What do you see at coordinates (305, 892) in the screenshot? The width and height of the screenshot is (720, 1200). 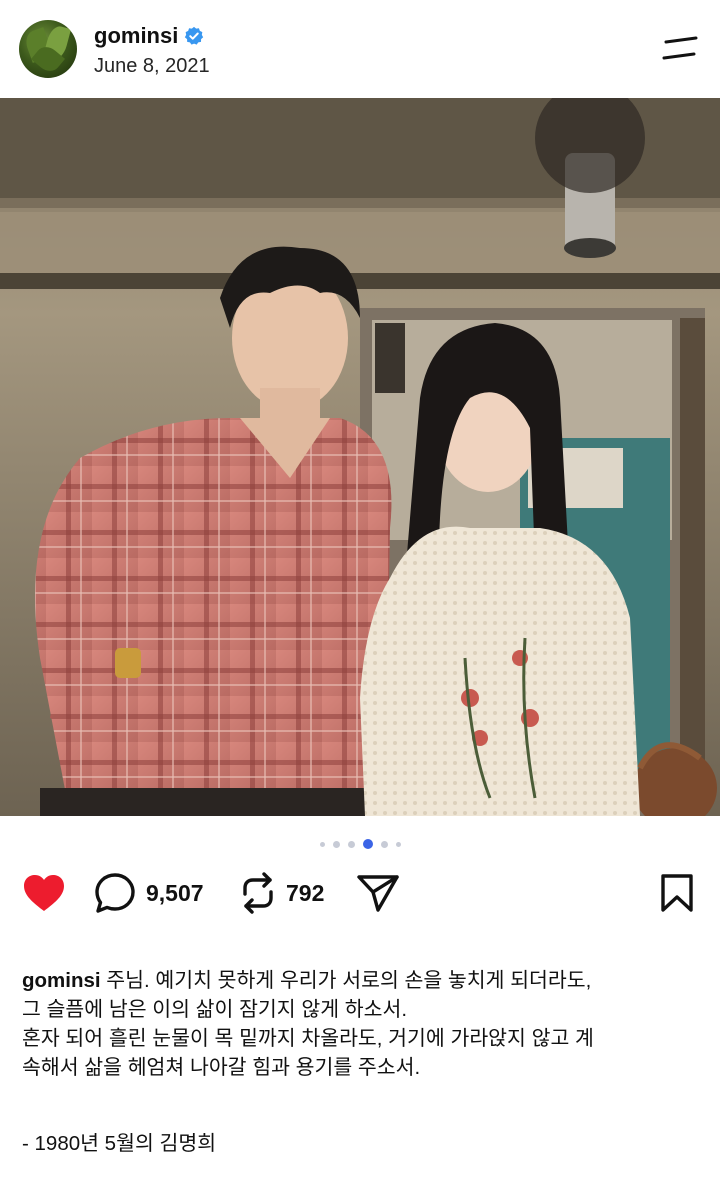 I see `repost-count: 792` at bounding box center [305, 892].